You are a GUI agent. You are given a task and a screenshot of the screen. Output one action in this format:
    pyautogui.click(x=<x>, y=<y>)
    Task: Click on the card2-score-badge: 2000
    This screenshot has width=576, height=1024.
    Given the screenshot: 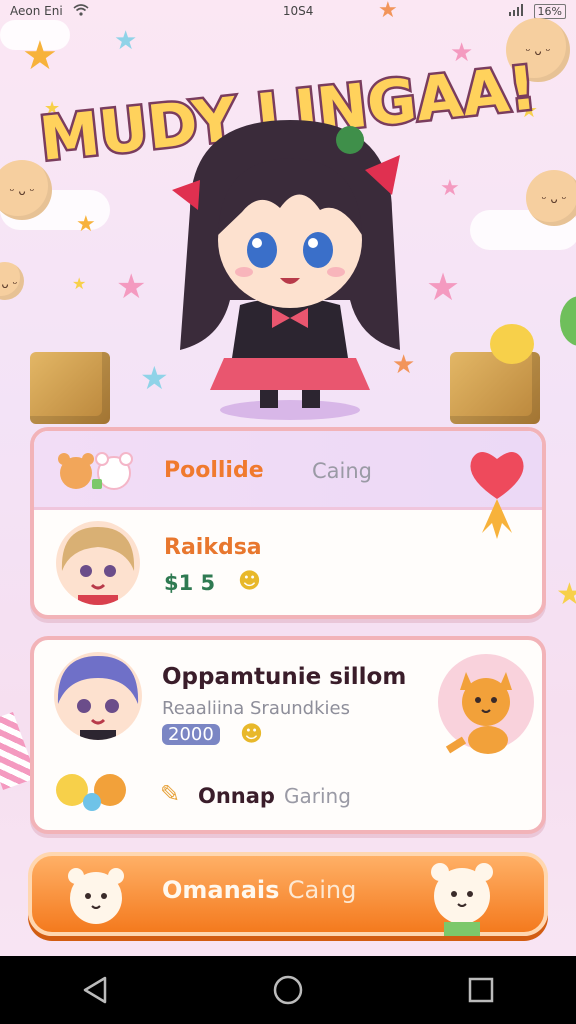 What is the action you would take?
    pyautogui.click(x=191, y=734)
    